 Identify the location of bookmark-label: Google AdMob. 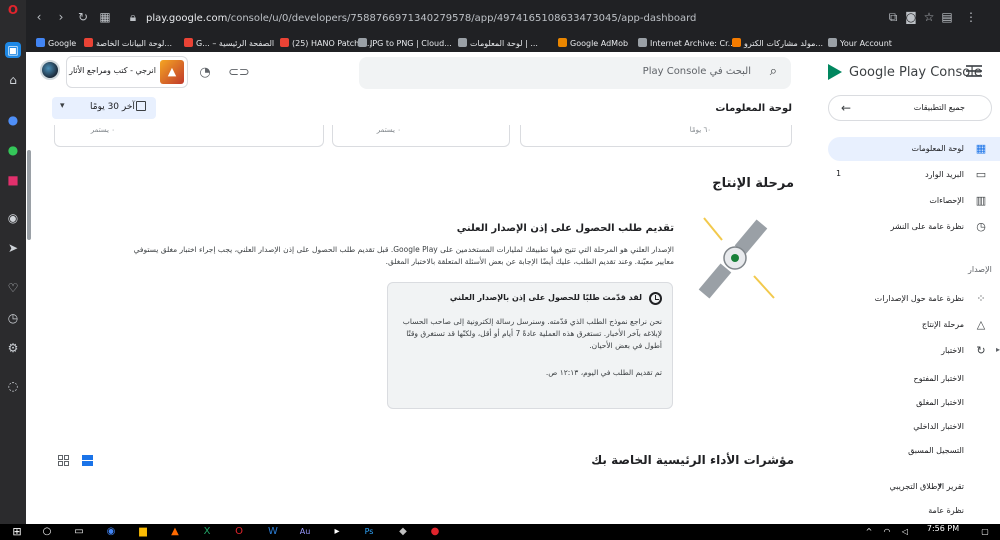
(599, 43).